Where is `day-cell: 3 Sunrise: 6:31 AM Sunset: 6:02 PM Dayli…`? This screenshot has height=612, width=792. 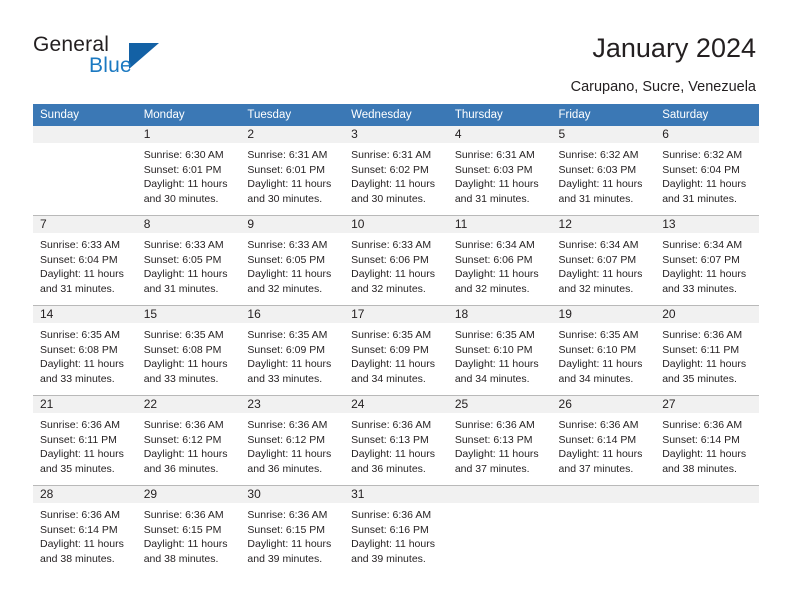
day-cell: 3 Sunrise: 6:31 AM Sunset: 6:02 PM Dayli… is located at coordinates (396, 171).